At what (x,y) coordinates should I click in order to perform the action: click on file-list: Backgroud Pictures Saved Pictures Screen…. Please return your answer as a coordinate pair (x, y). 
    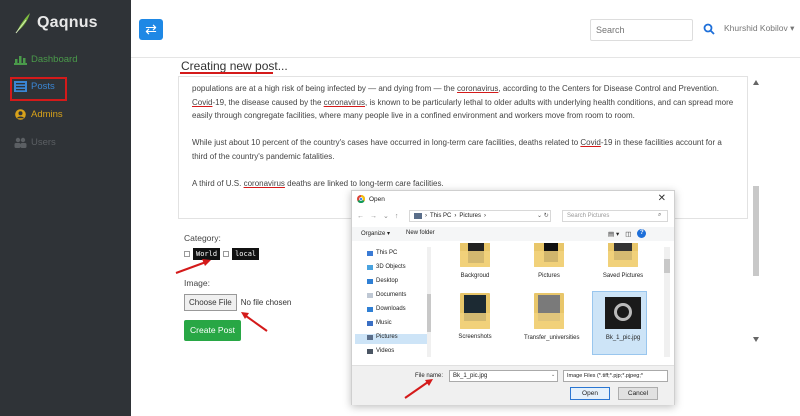
    Looking at the image, I should click on (548, 302).